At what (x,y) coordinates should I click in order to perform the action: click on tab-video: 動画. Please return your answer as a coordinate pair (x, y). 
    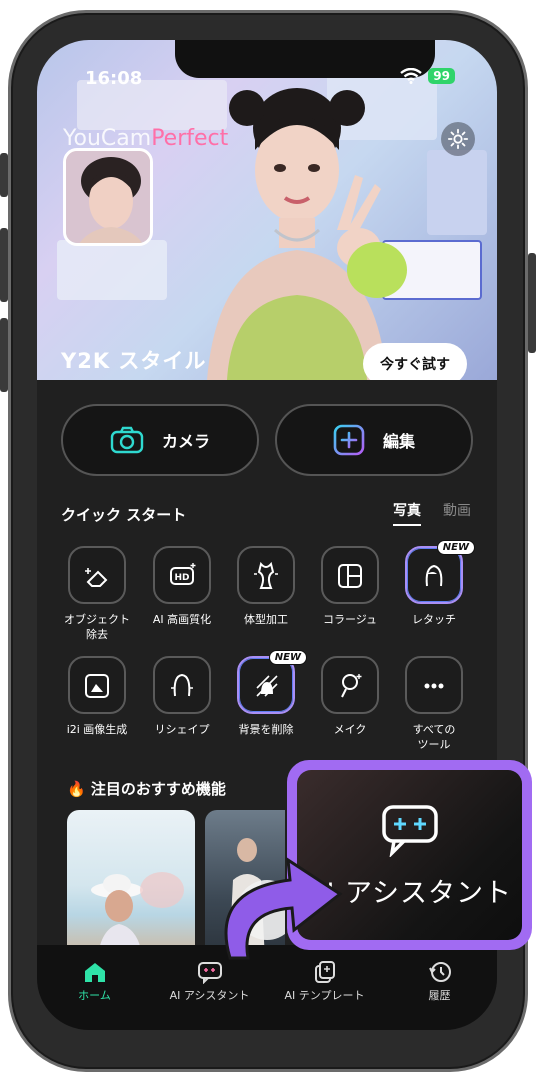
    Looking at the image, I should click on (457, 513).